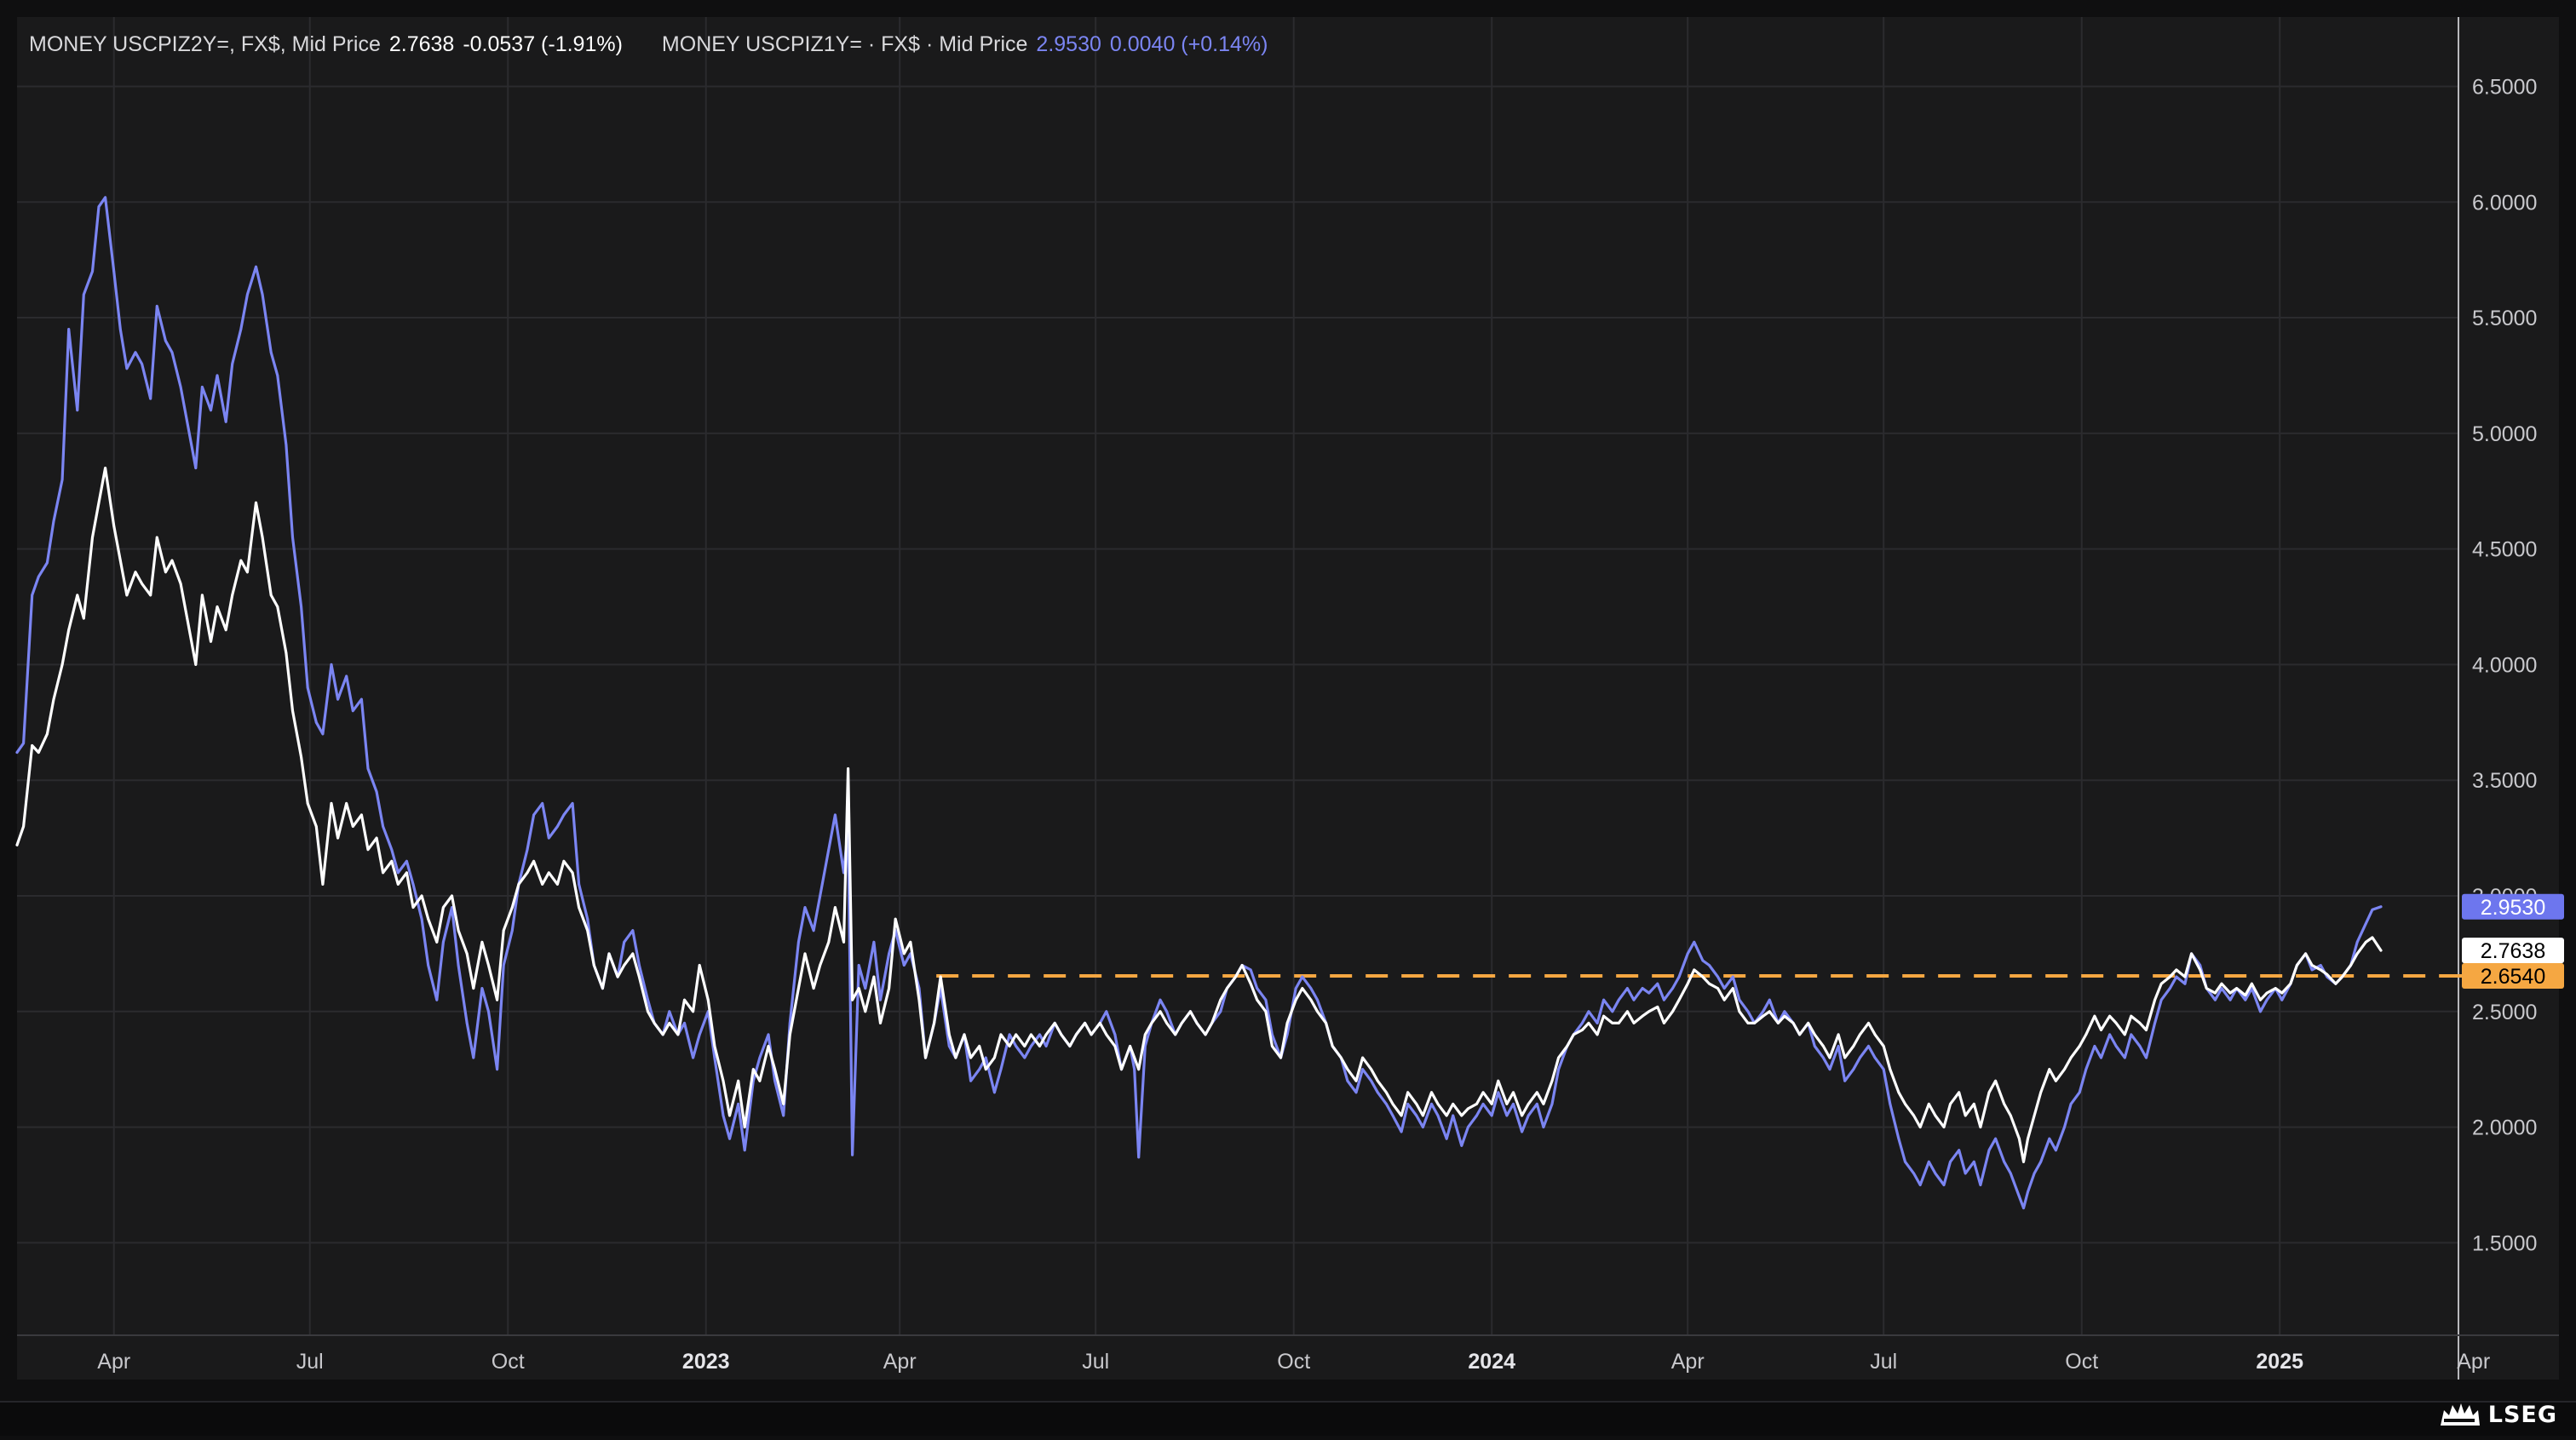 The height and width of the screenshot is (1440, 2576). What do you see at coordinates (1293, 1362) in the screenshot?
I see `x-tick-label: Oct` at bounding box center [1293, 1362].